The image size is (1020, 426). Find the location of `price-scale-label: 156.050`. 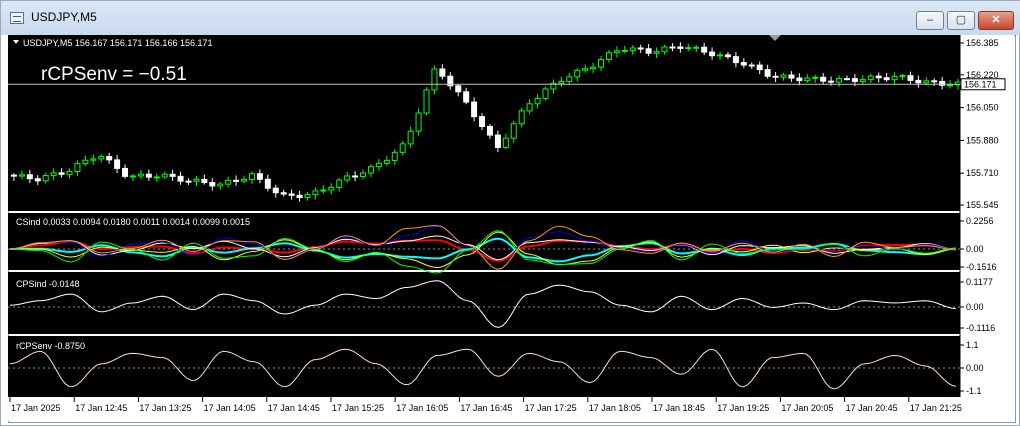

price-scale-label: 156.050 is located at coordinates (982, 108).